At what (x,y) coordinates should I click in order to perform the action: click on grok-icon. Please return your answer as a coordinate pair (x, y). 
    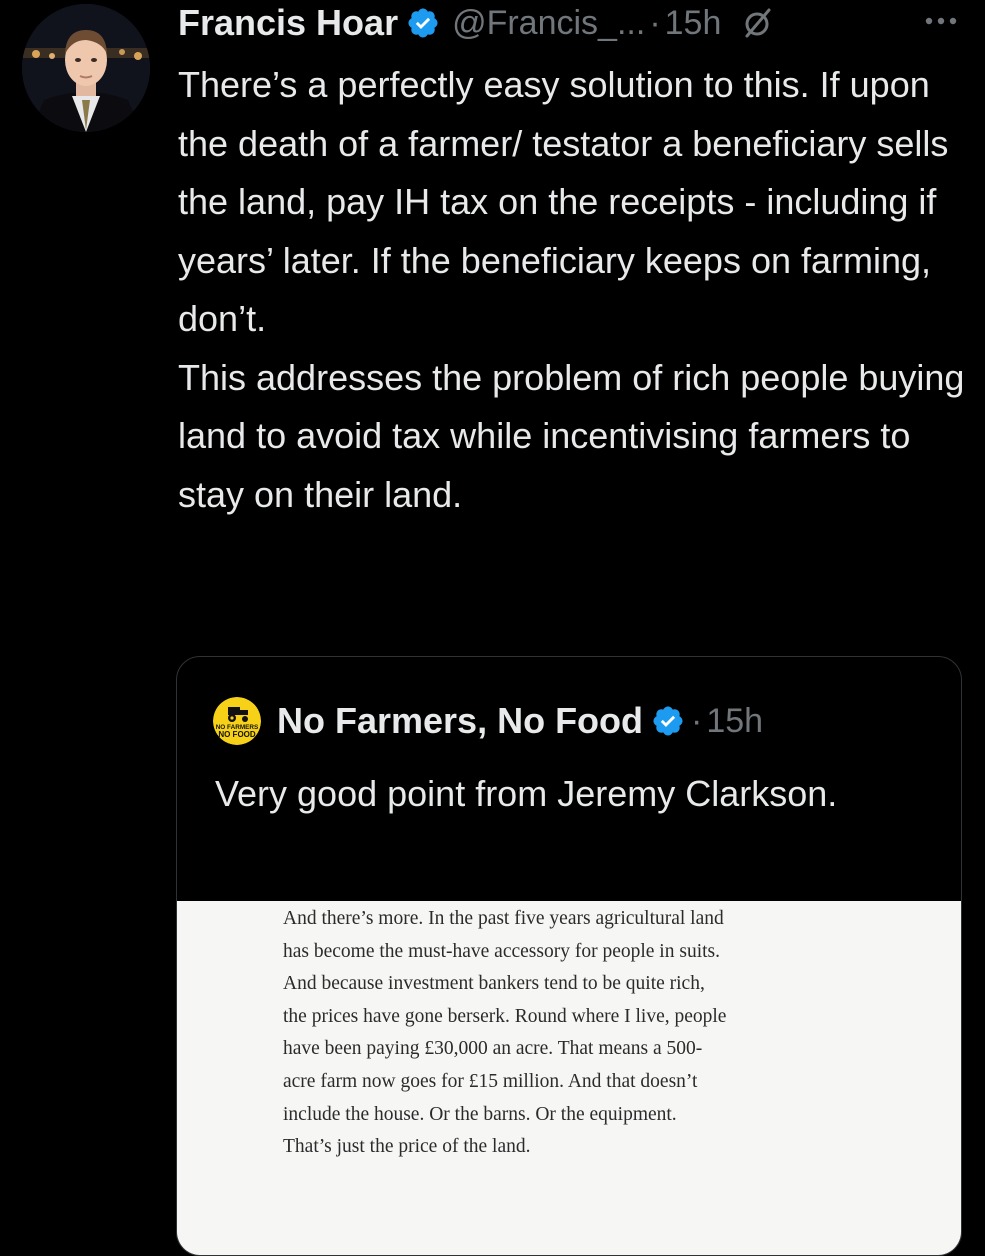
    Looking at the image, I should click on (758, 23).